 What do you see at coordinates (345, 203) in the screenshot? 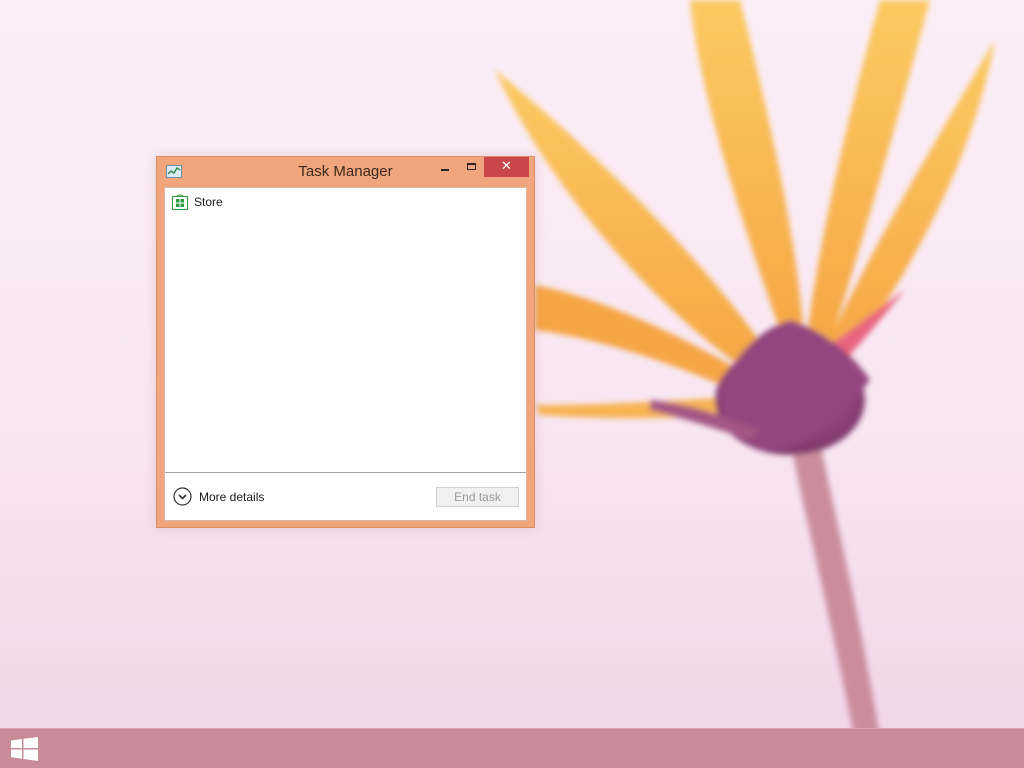
I see `list-item: Store` at bounding box center [345, 203].